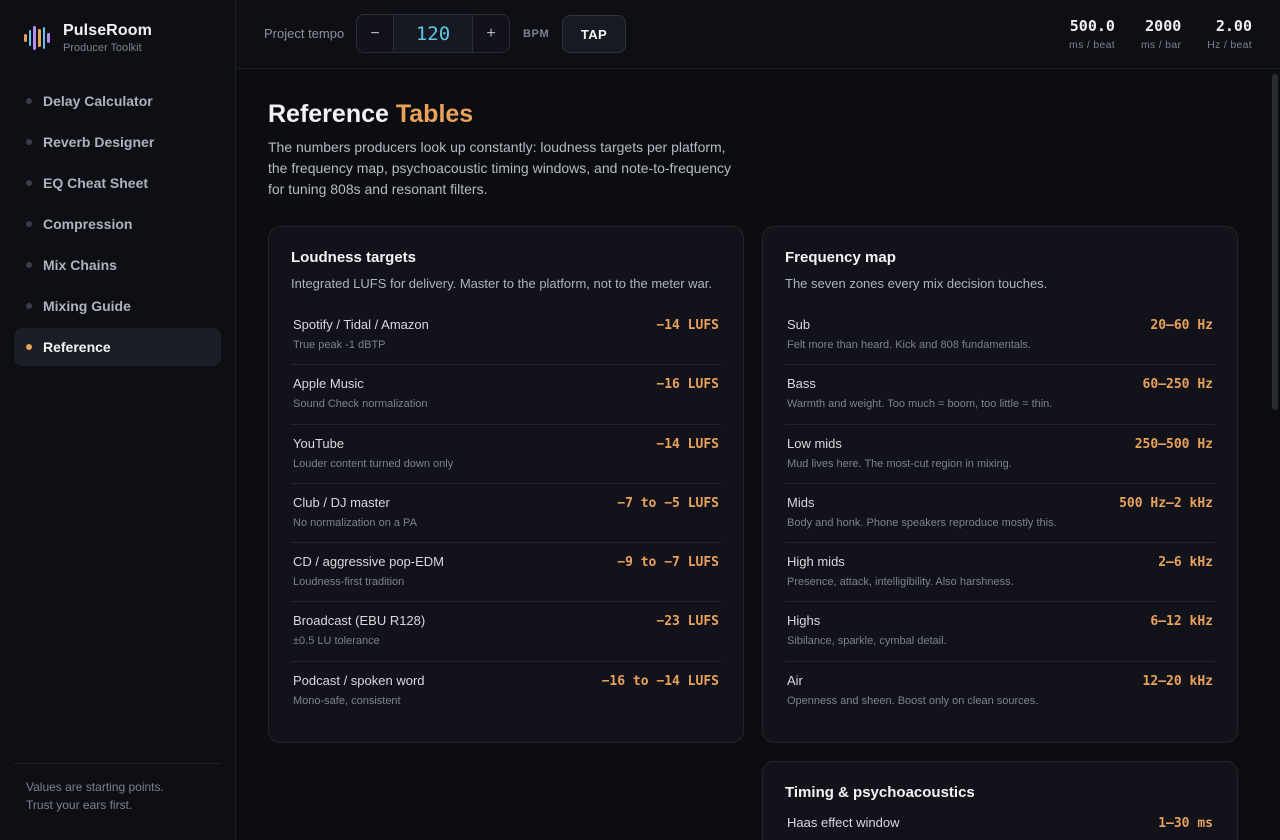  I want to click on row-value: 60–250 Hz, so click(1177, 385).